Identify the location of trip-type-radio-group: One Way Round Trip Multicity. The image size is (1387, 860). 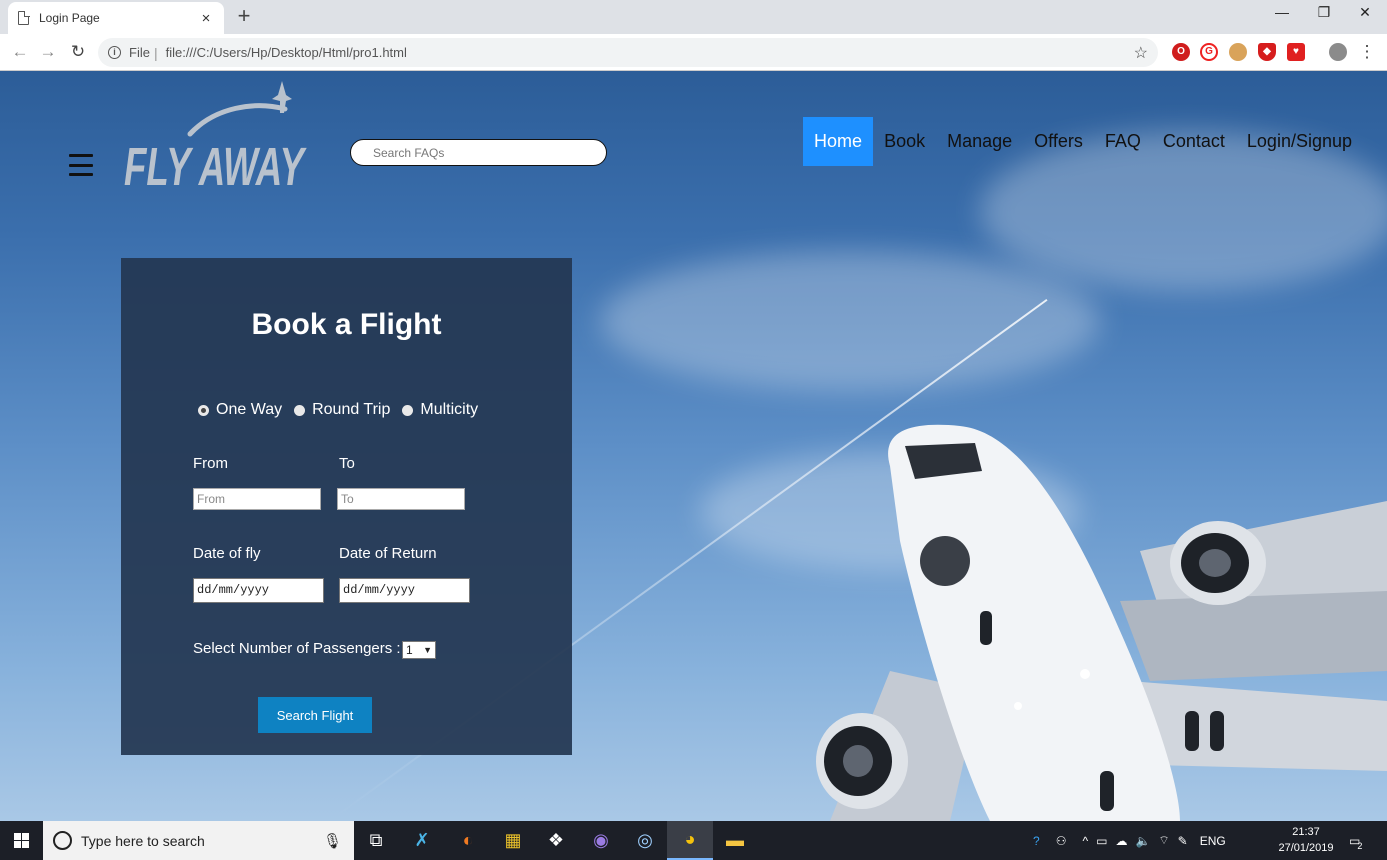
(344, 410).